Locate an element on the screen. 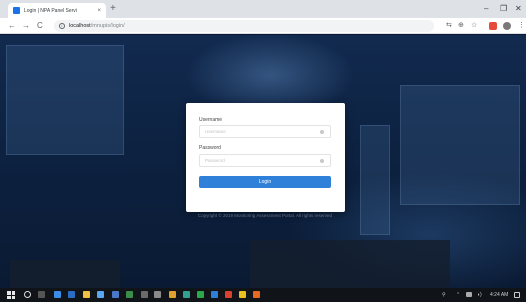 The height and width of the screenshot is (302, 526). search-icon is located at coordinates (27, 294).